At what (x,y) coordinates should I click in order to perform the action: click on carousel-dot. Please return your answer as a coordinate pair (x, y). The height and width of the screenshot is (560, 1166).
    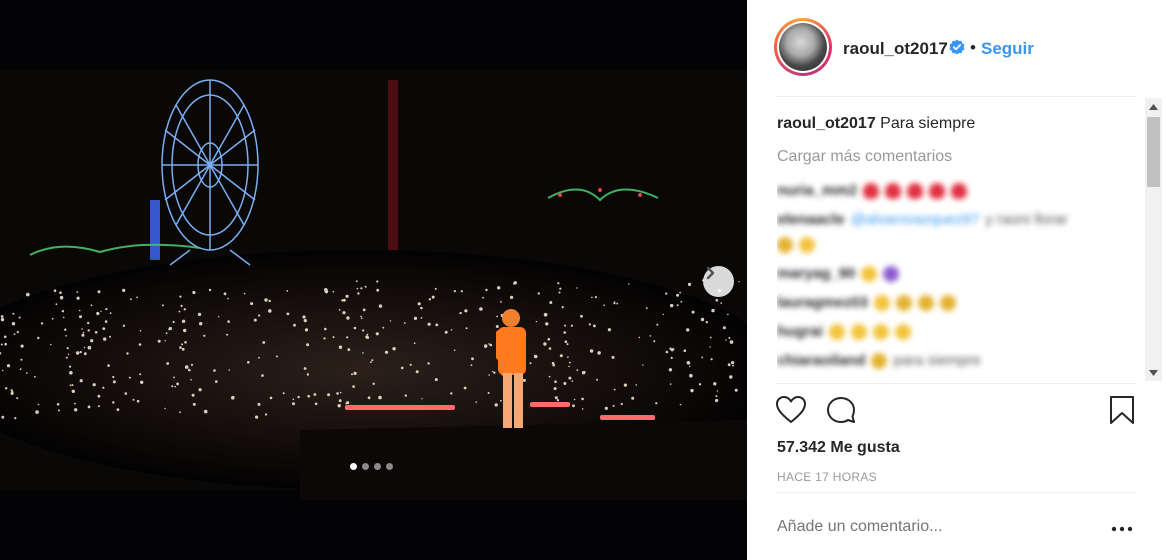
    Looking at the image, I should click on (389, 466).